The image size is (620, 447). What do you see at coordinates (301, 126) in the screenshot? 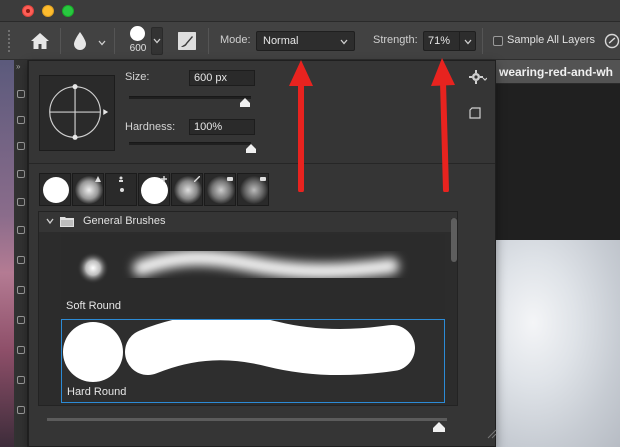
I see `annotation-arrow-mode` at bounding box center [301, 126].